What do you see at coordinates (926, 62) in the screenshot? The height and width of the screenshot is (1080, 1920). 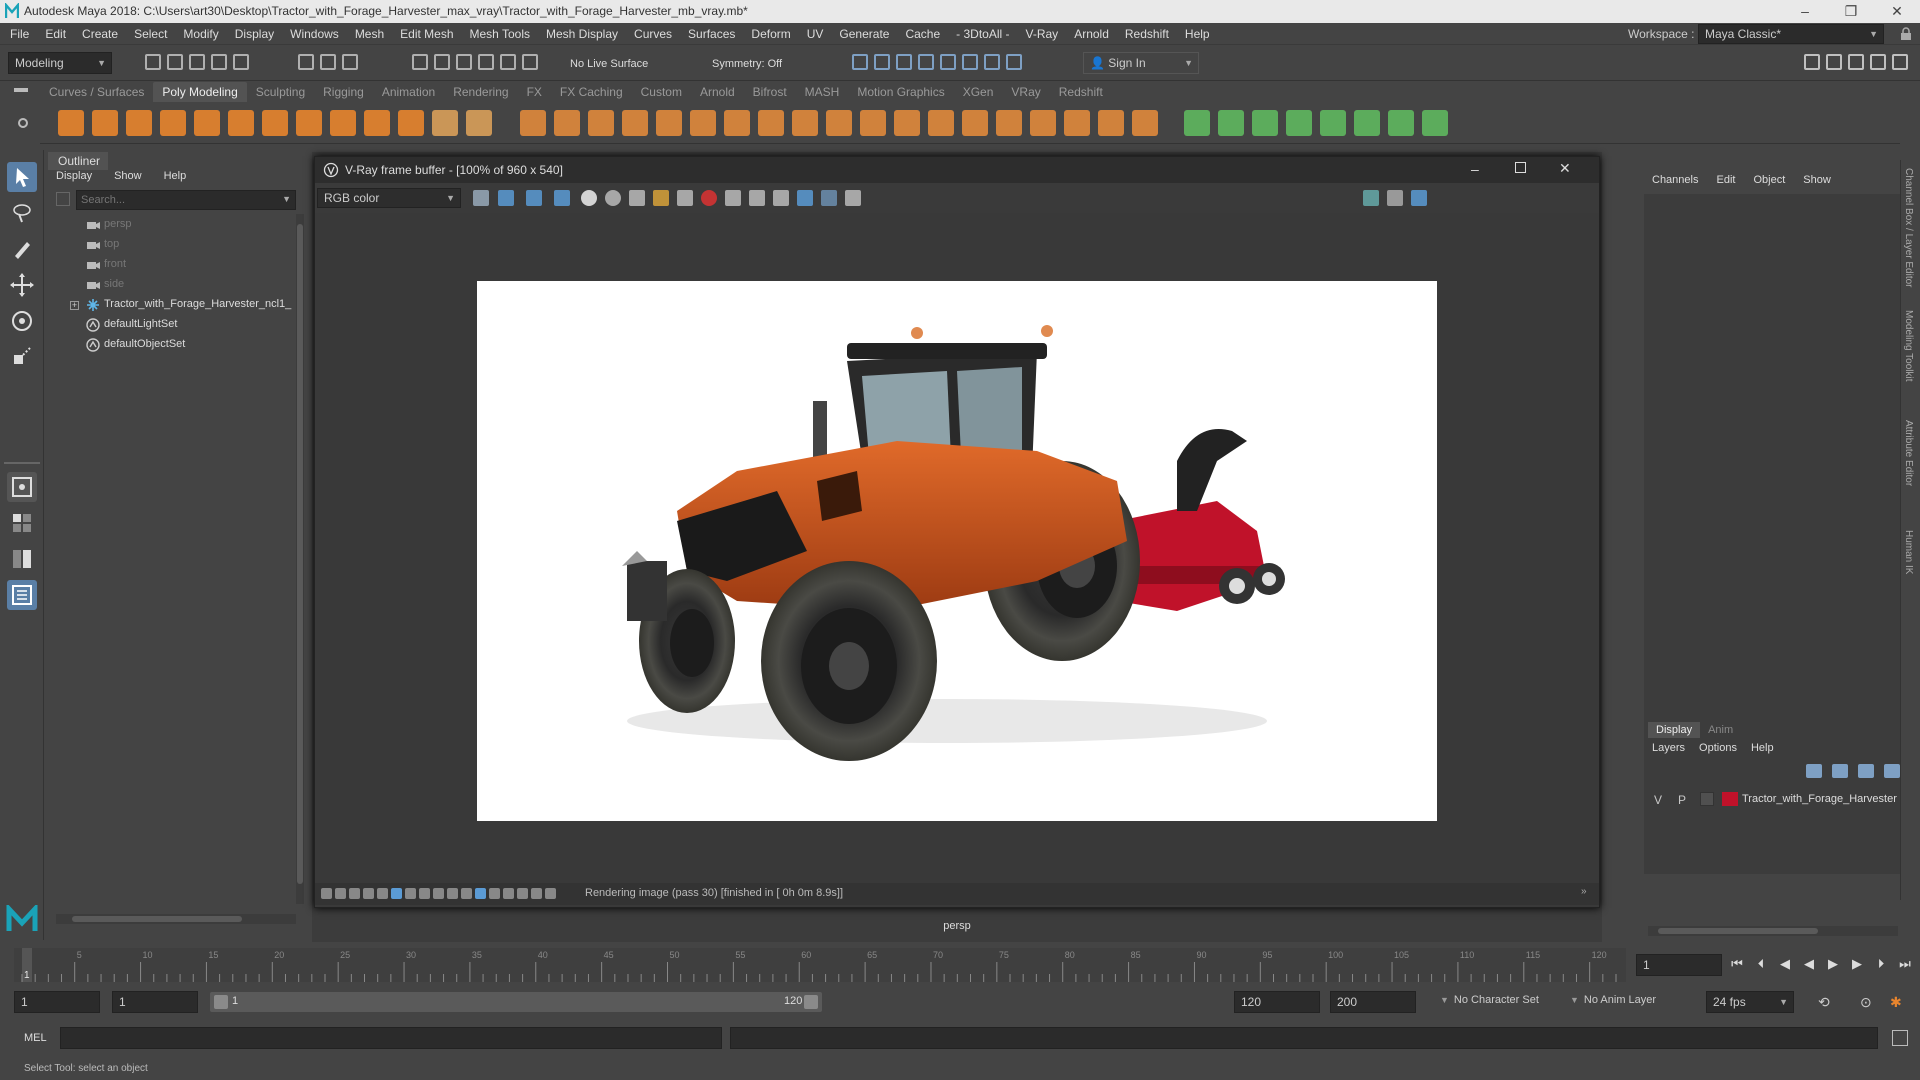 I see `render-settings-icon` at bounding box center [926, 62].